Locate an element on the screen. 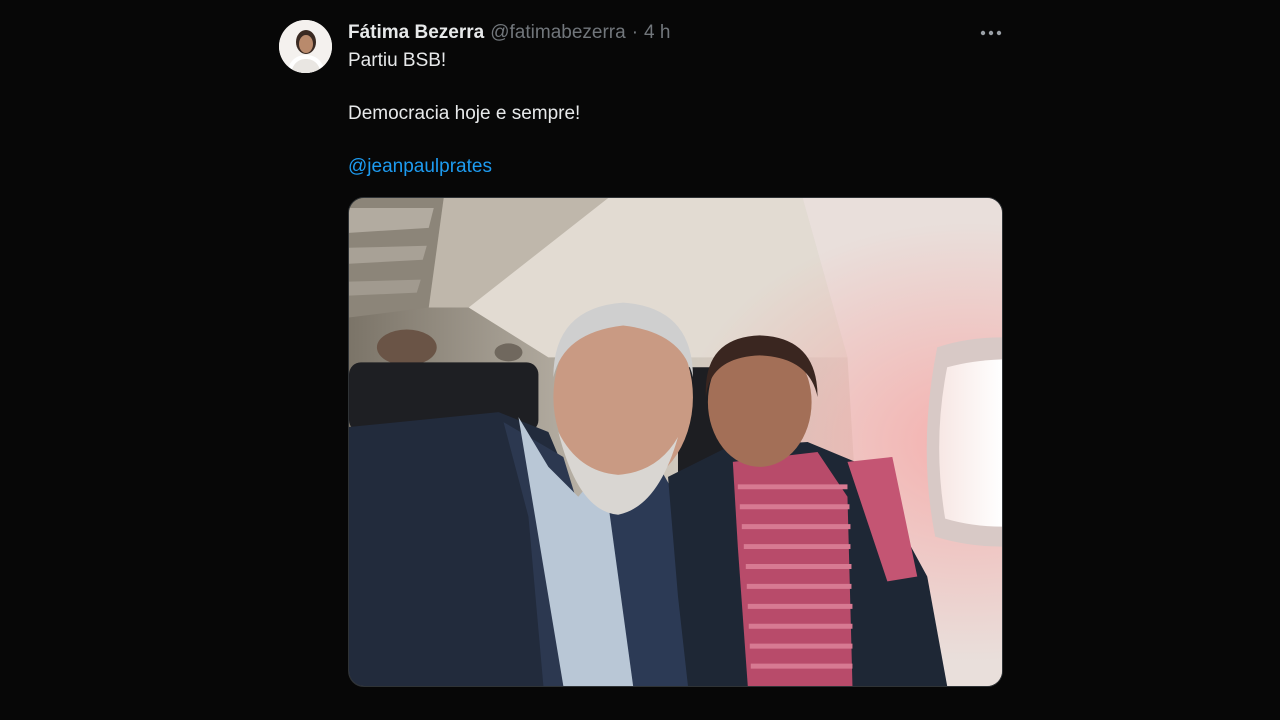 The image size is (1280, 720). tweet-text-line-2: Democracia hoje e sempre! is located at coordinates (464, 113).